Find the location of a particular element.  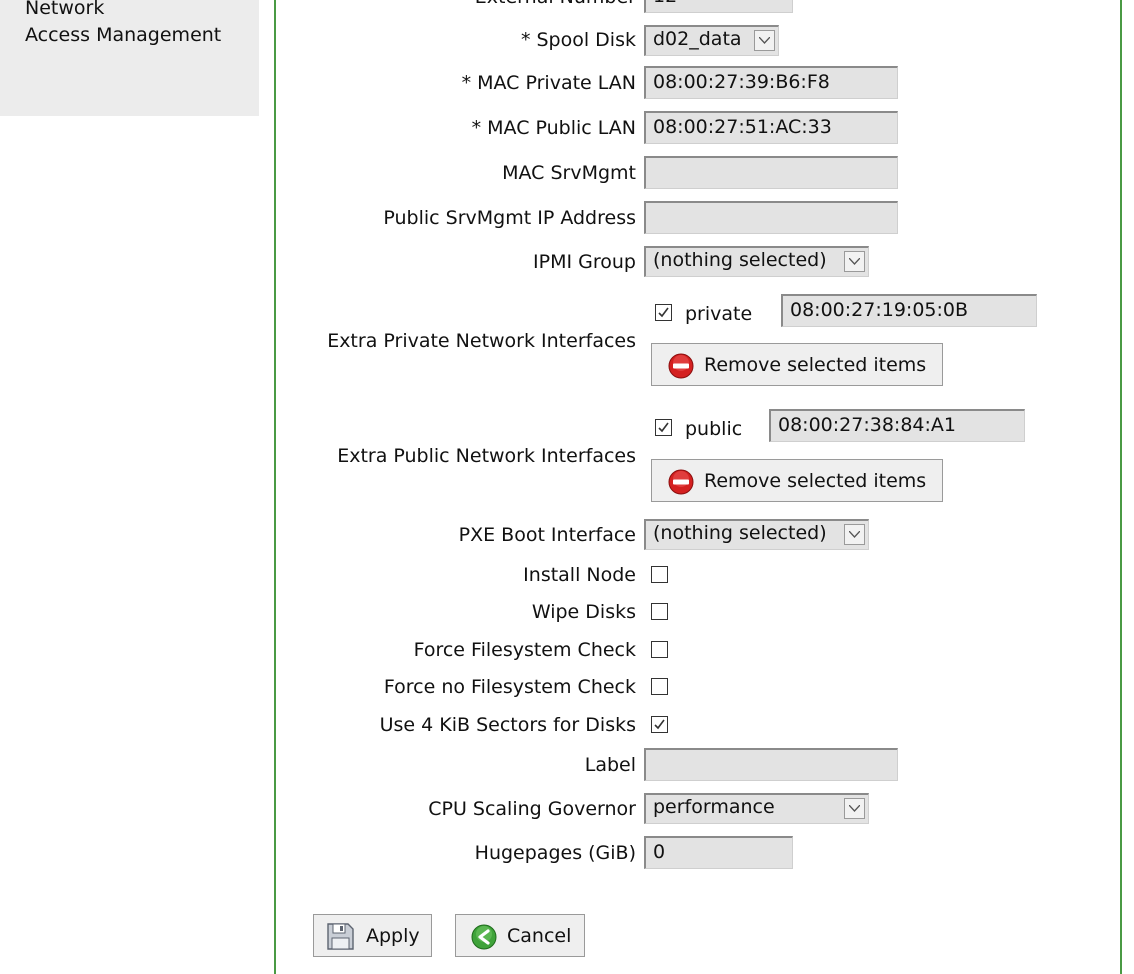

label-field-label: Label is located at coordinates (610, 765).